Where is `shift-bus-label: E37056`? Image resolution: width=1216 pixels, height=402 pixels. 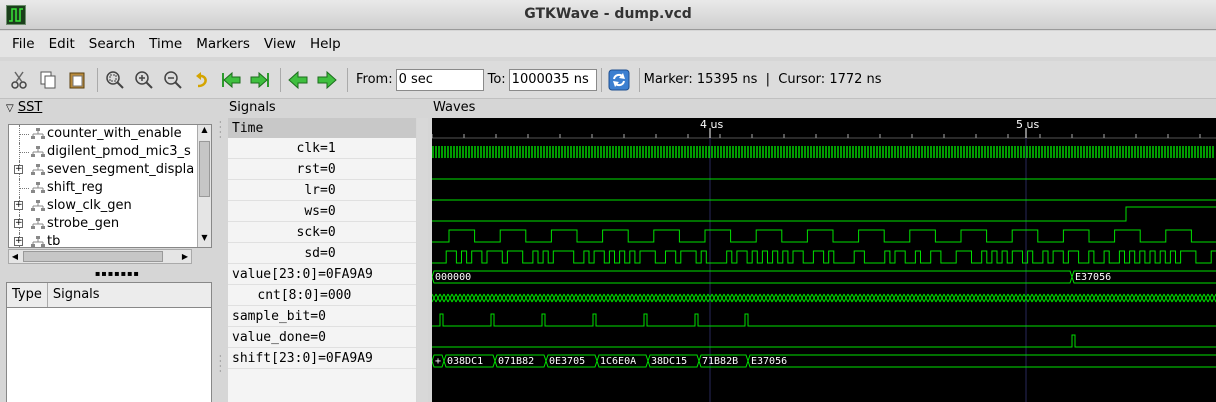
shift-bus-label: E37056 is located at coordinates (769, 361).